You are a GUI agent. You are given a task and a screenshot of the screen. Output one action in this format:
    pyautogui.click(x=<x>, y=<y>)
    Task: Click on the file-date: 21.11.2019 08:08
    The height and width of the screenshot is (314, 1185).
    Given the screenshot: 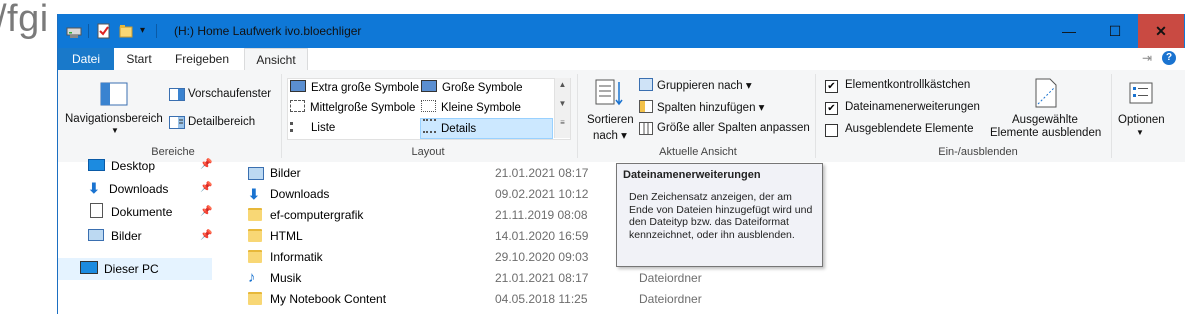 What is the action you would take?
    pyautogui.click(x=541, y=215)
    